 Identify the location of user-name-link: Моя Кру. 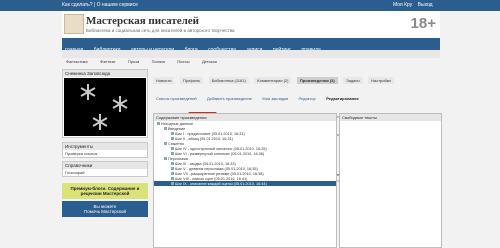
(402, 5).